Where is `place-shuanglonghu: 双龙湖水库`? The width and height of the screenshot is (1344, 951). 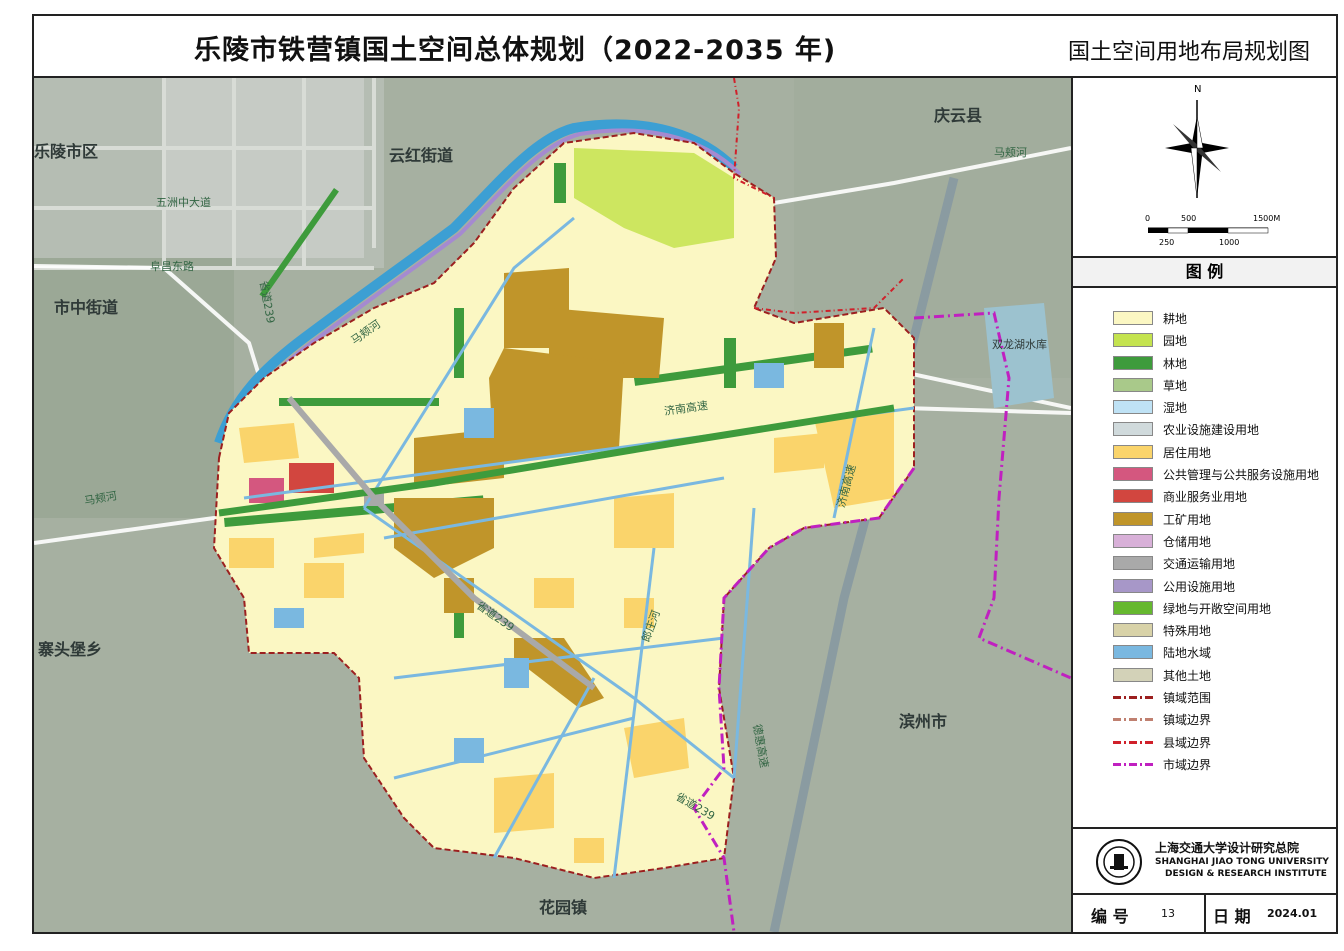 place-shuanglonghu: 双龙湖水库 is located at coordinates (1019, 344).